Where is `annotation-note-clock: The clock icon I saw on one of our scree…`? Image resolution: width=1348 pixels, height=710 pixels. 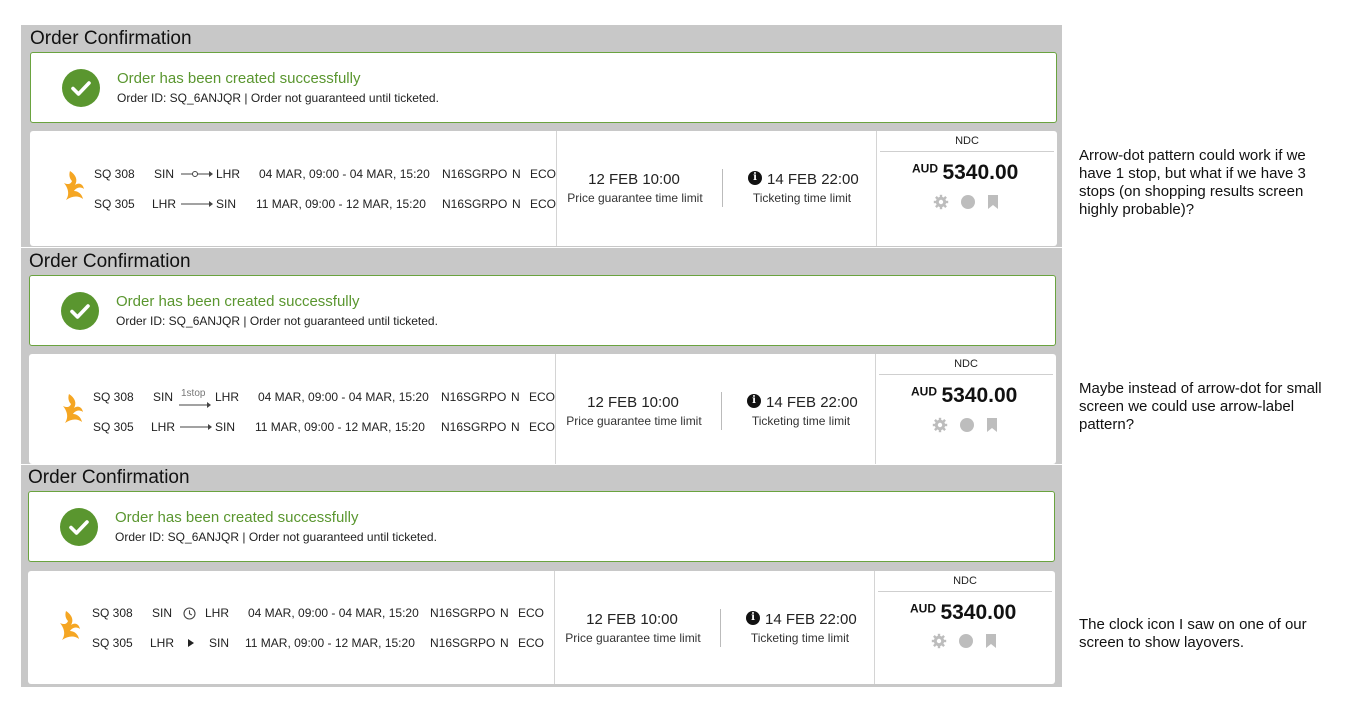
annotation-note-clock: The clock icon I saw on one of our scree… is located at coordinates (1193, 633).